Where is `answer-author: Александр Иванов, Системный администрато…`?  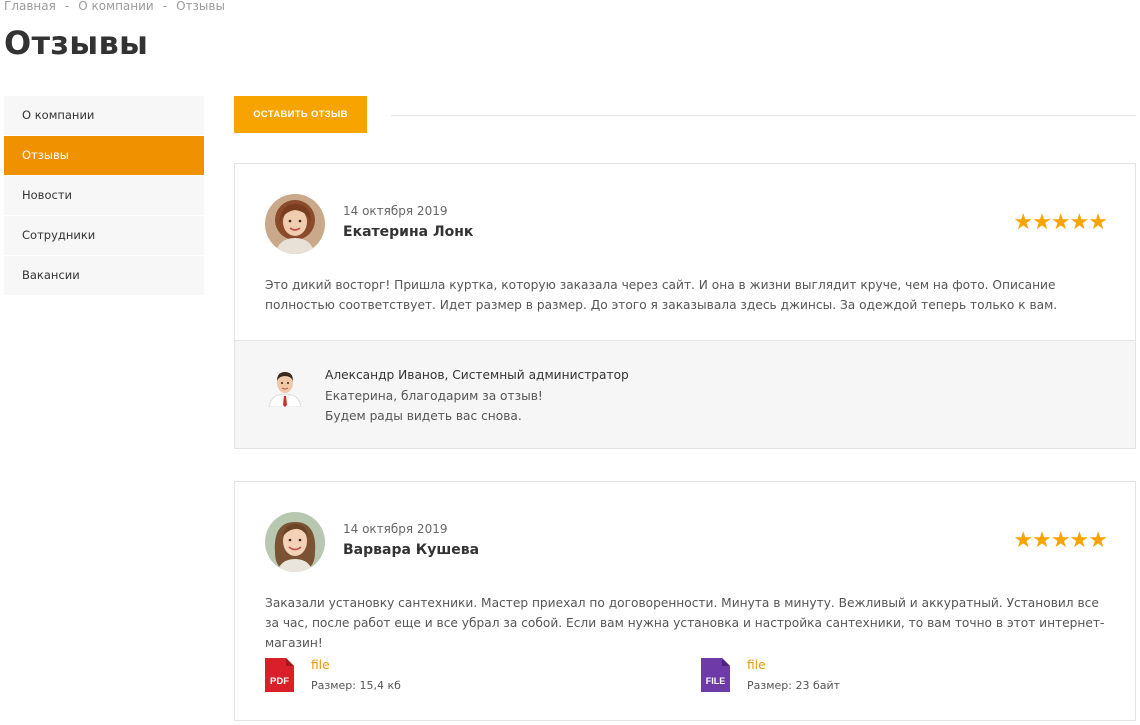
answer-author: Александр Иванов, Системный администрато… is located at coordinates (477, 375).